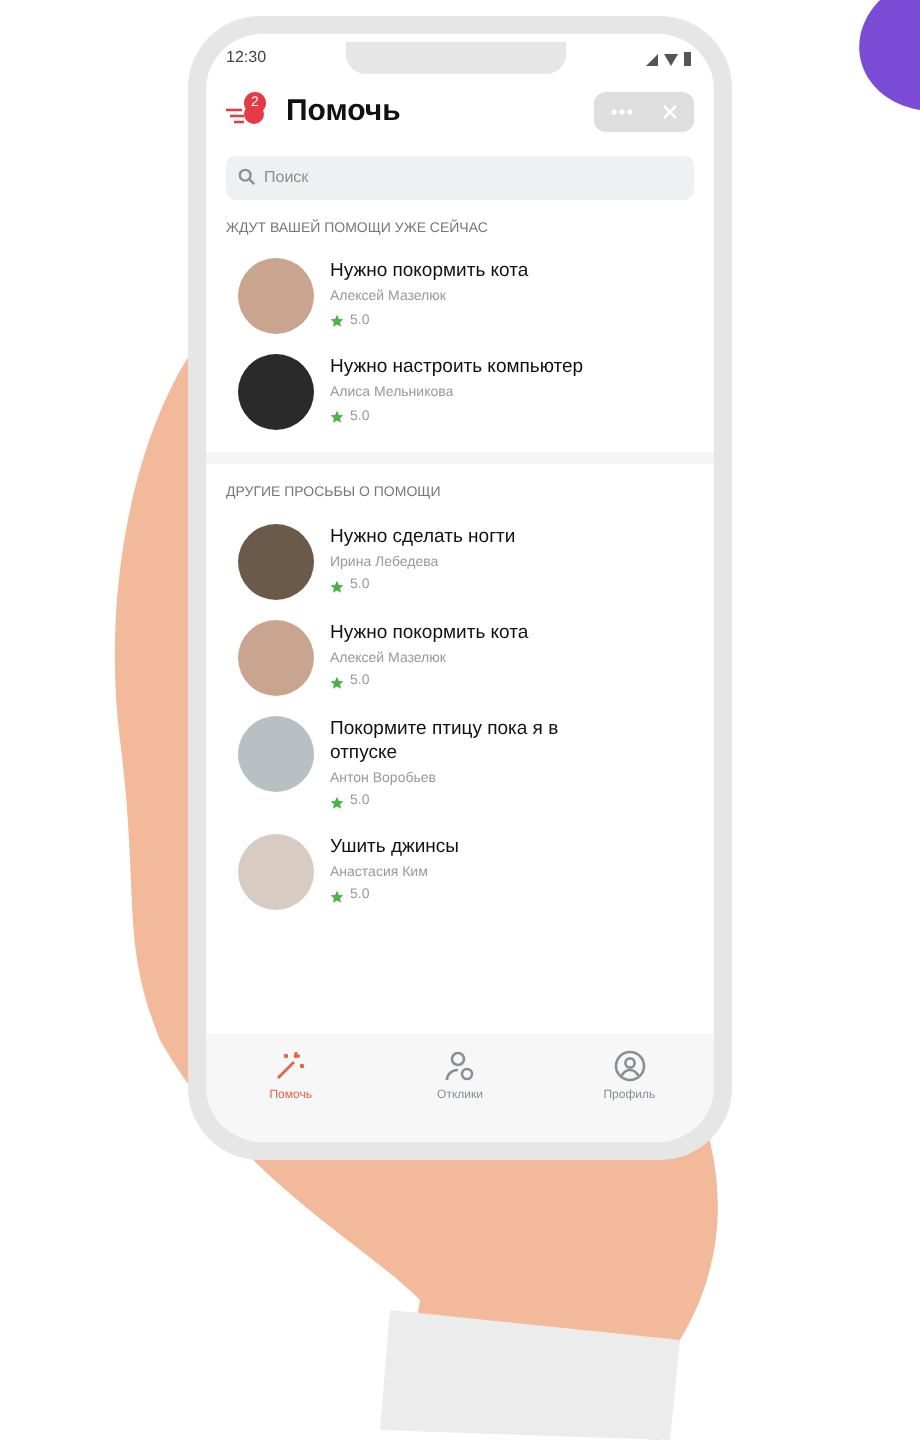 This screenshot has width=920, height=1456. What do you see at coordinates (458, 368) in the screenshot?
I see `request-title: Нужно настроить компьютер` at bounding box center [458, 368].